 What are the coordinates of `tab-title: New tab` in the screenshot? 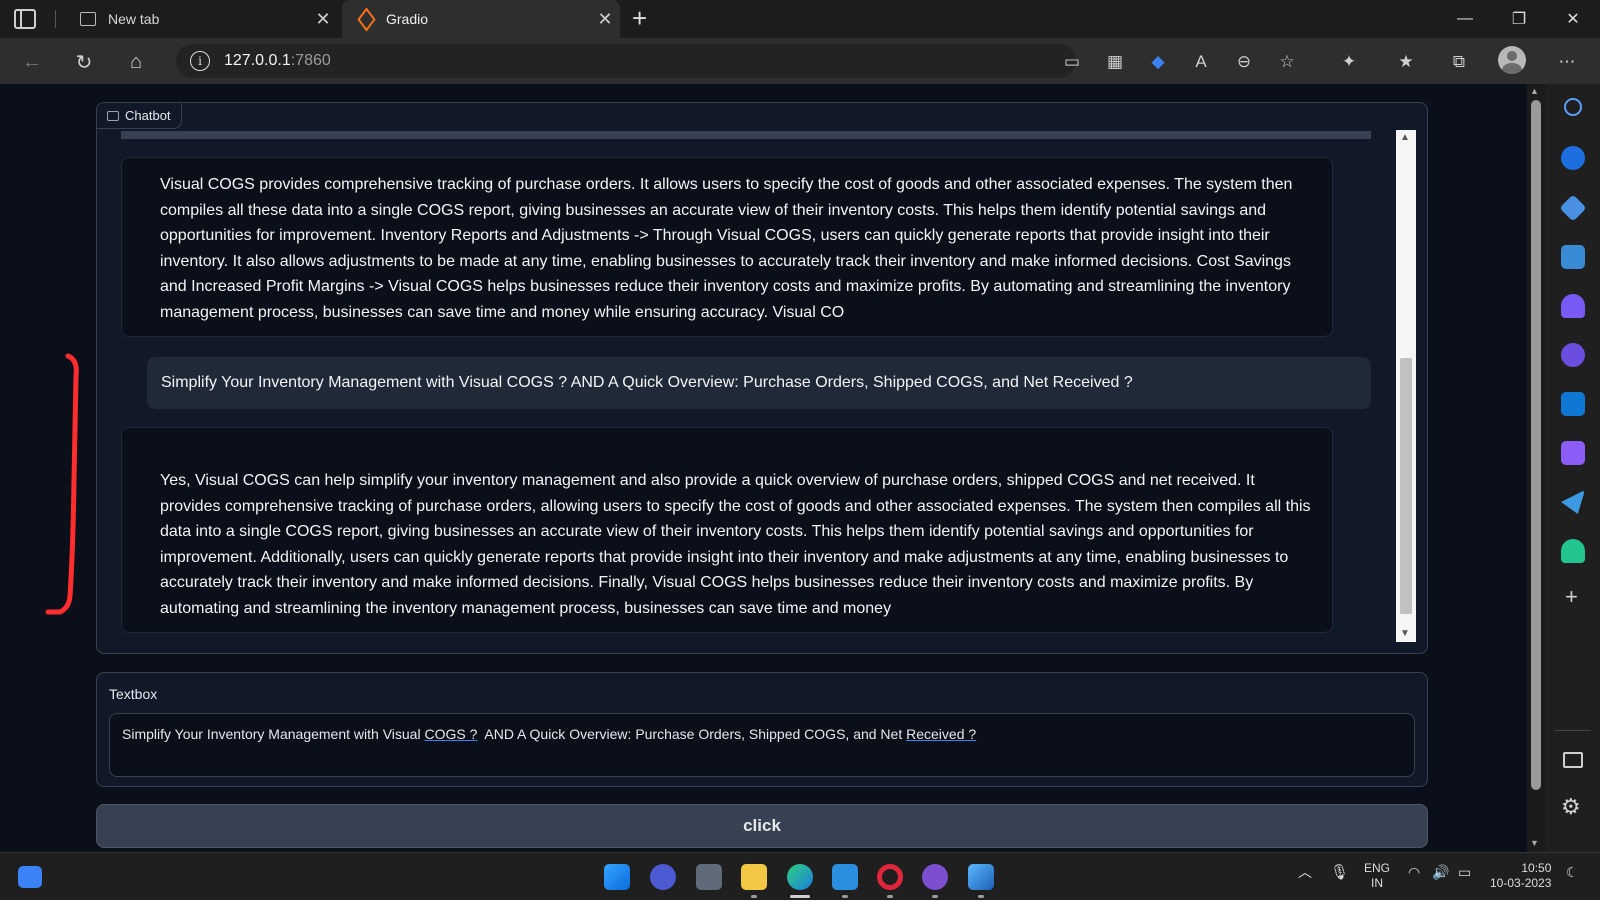 It's located at (134, 19).